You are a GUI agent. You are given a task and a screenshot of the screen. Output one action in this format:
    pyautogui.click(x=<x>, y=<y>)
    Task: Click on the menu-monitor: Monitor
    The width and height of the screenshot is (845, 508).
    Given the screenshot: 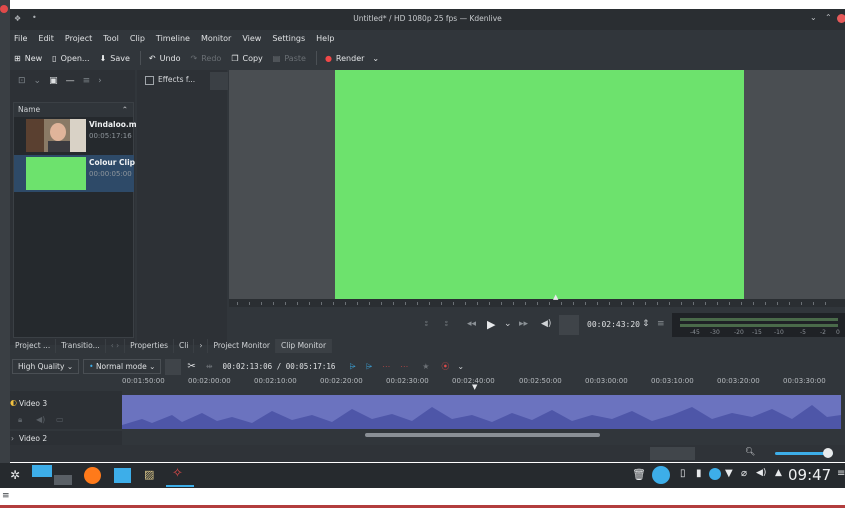 What is the action you would take?
    pyautogui.click(x=216, y=38)
    